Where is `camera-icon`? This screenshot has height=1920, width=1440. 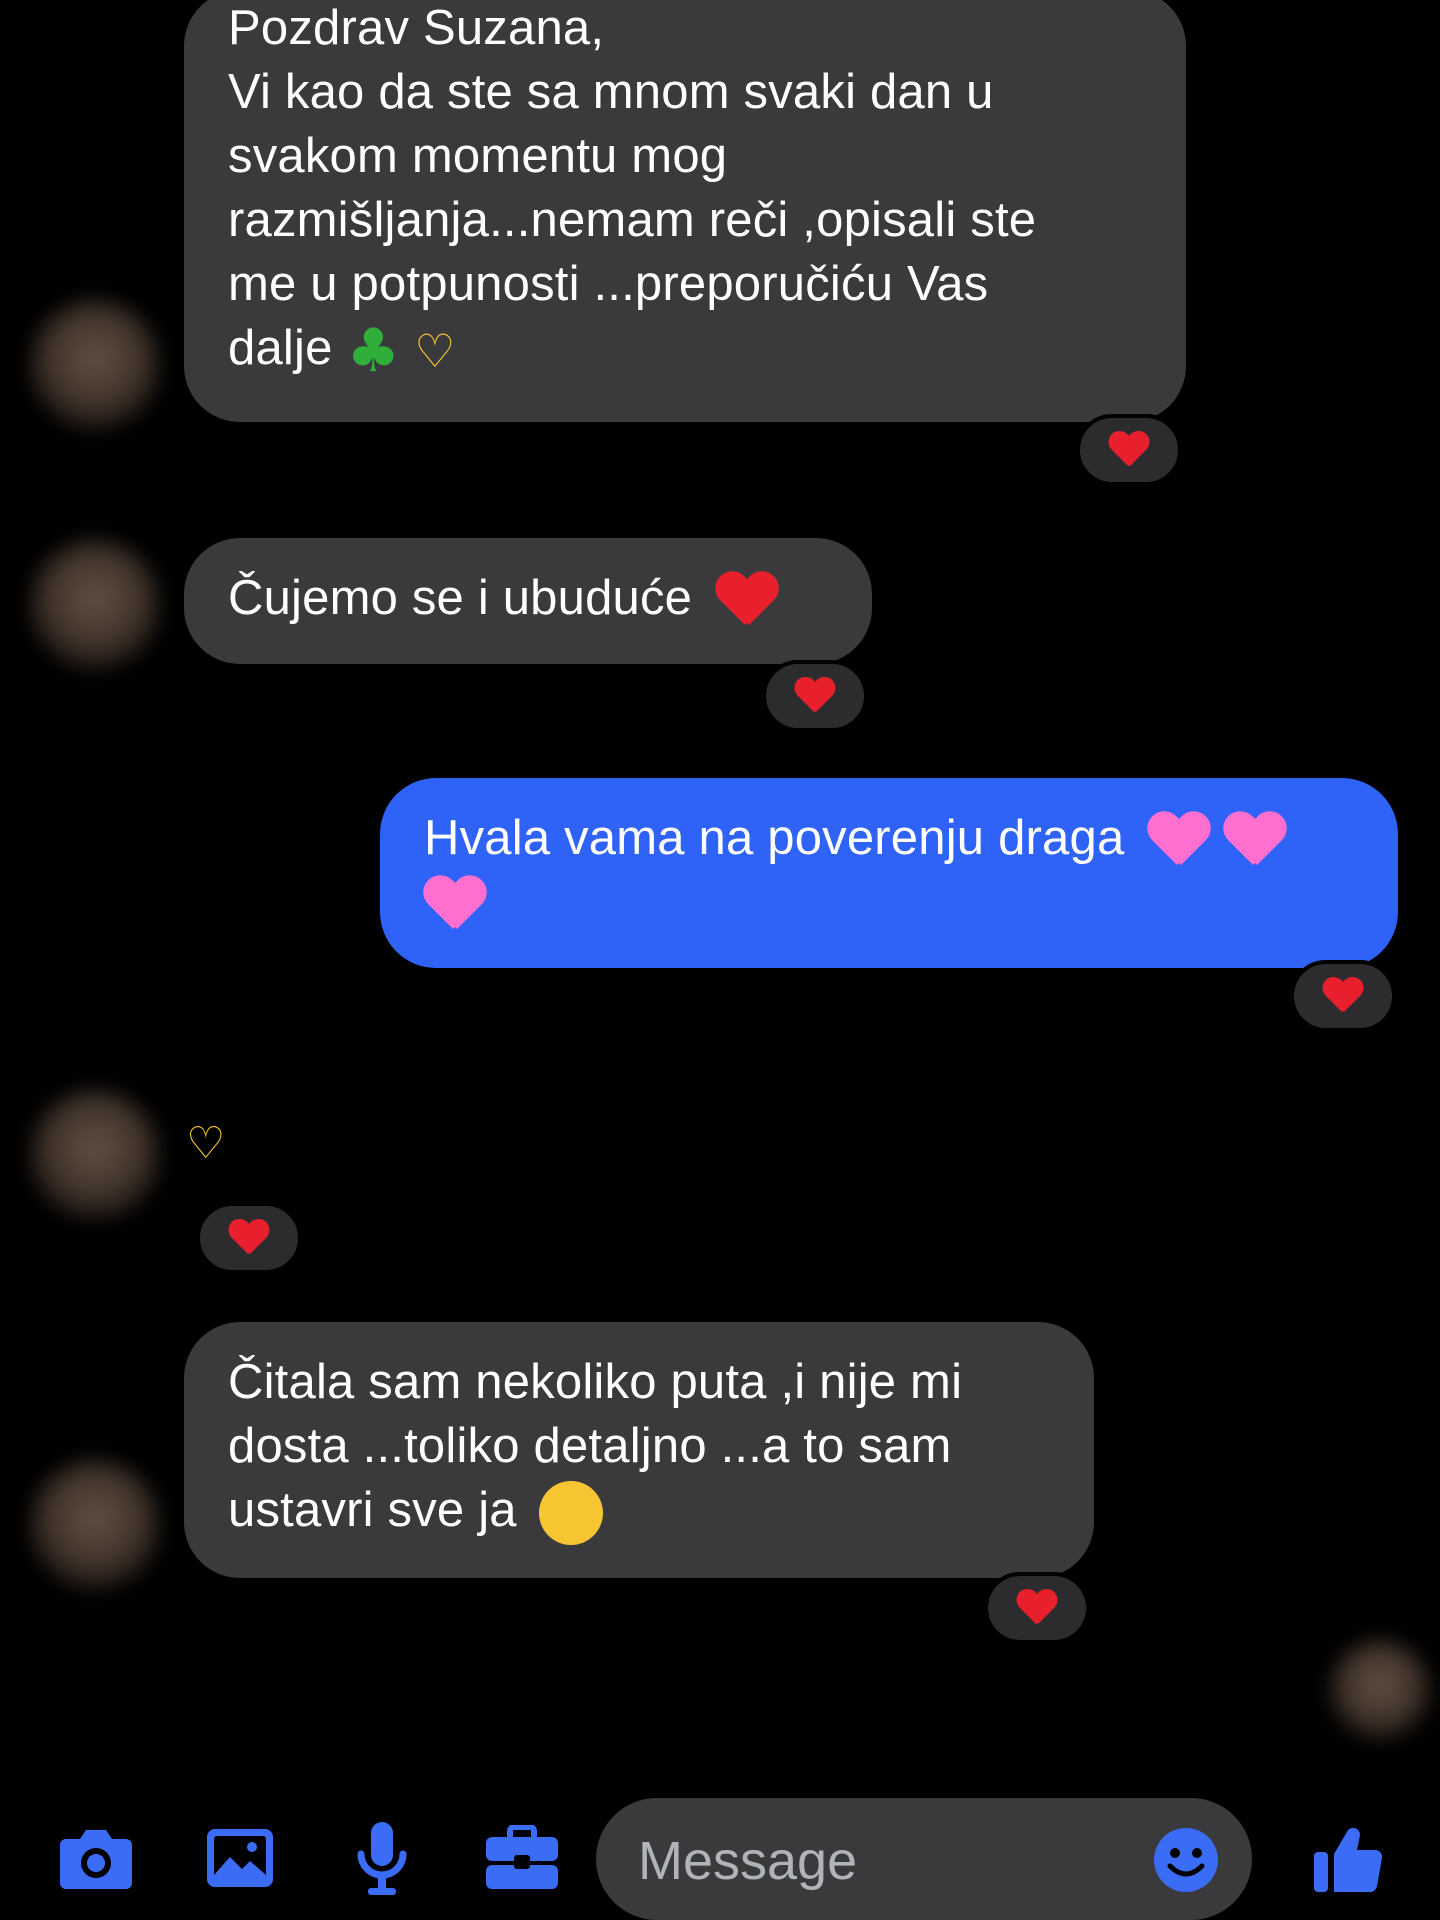
camera-icon is located at coordinates (96, 1859).